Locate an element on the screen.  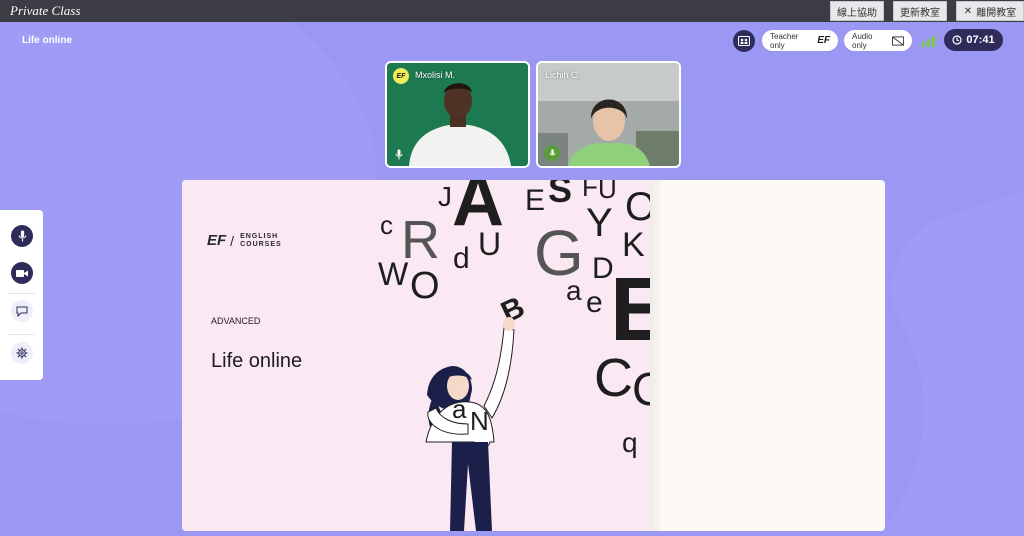
svg-text: K is located at coordinates (633, 245).